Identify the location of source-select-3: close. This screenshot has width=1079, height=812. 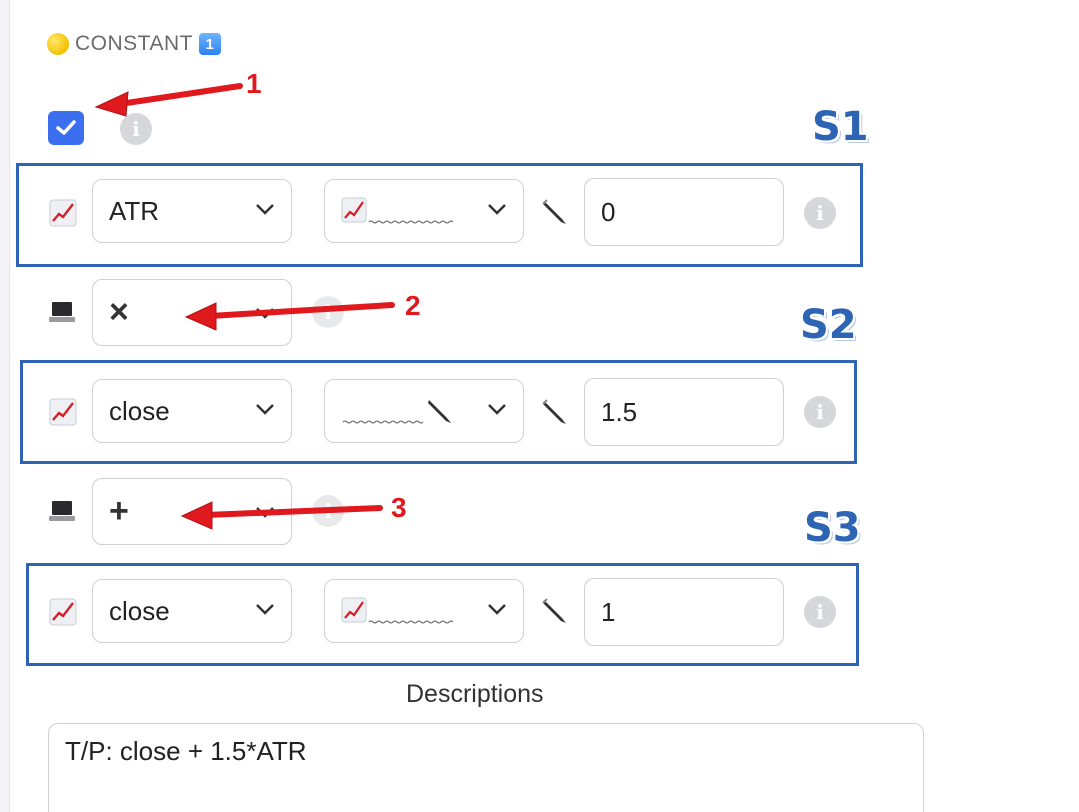
(192, 611).